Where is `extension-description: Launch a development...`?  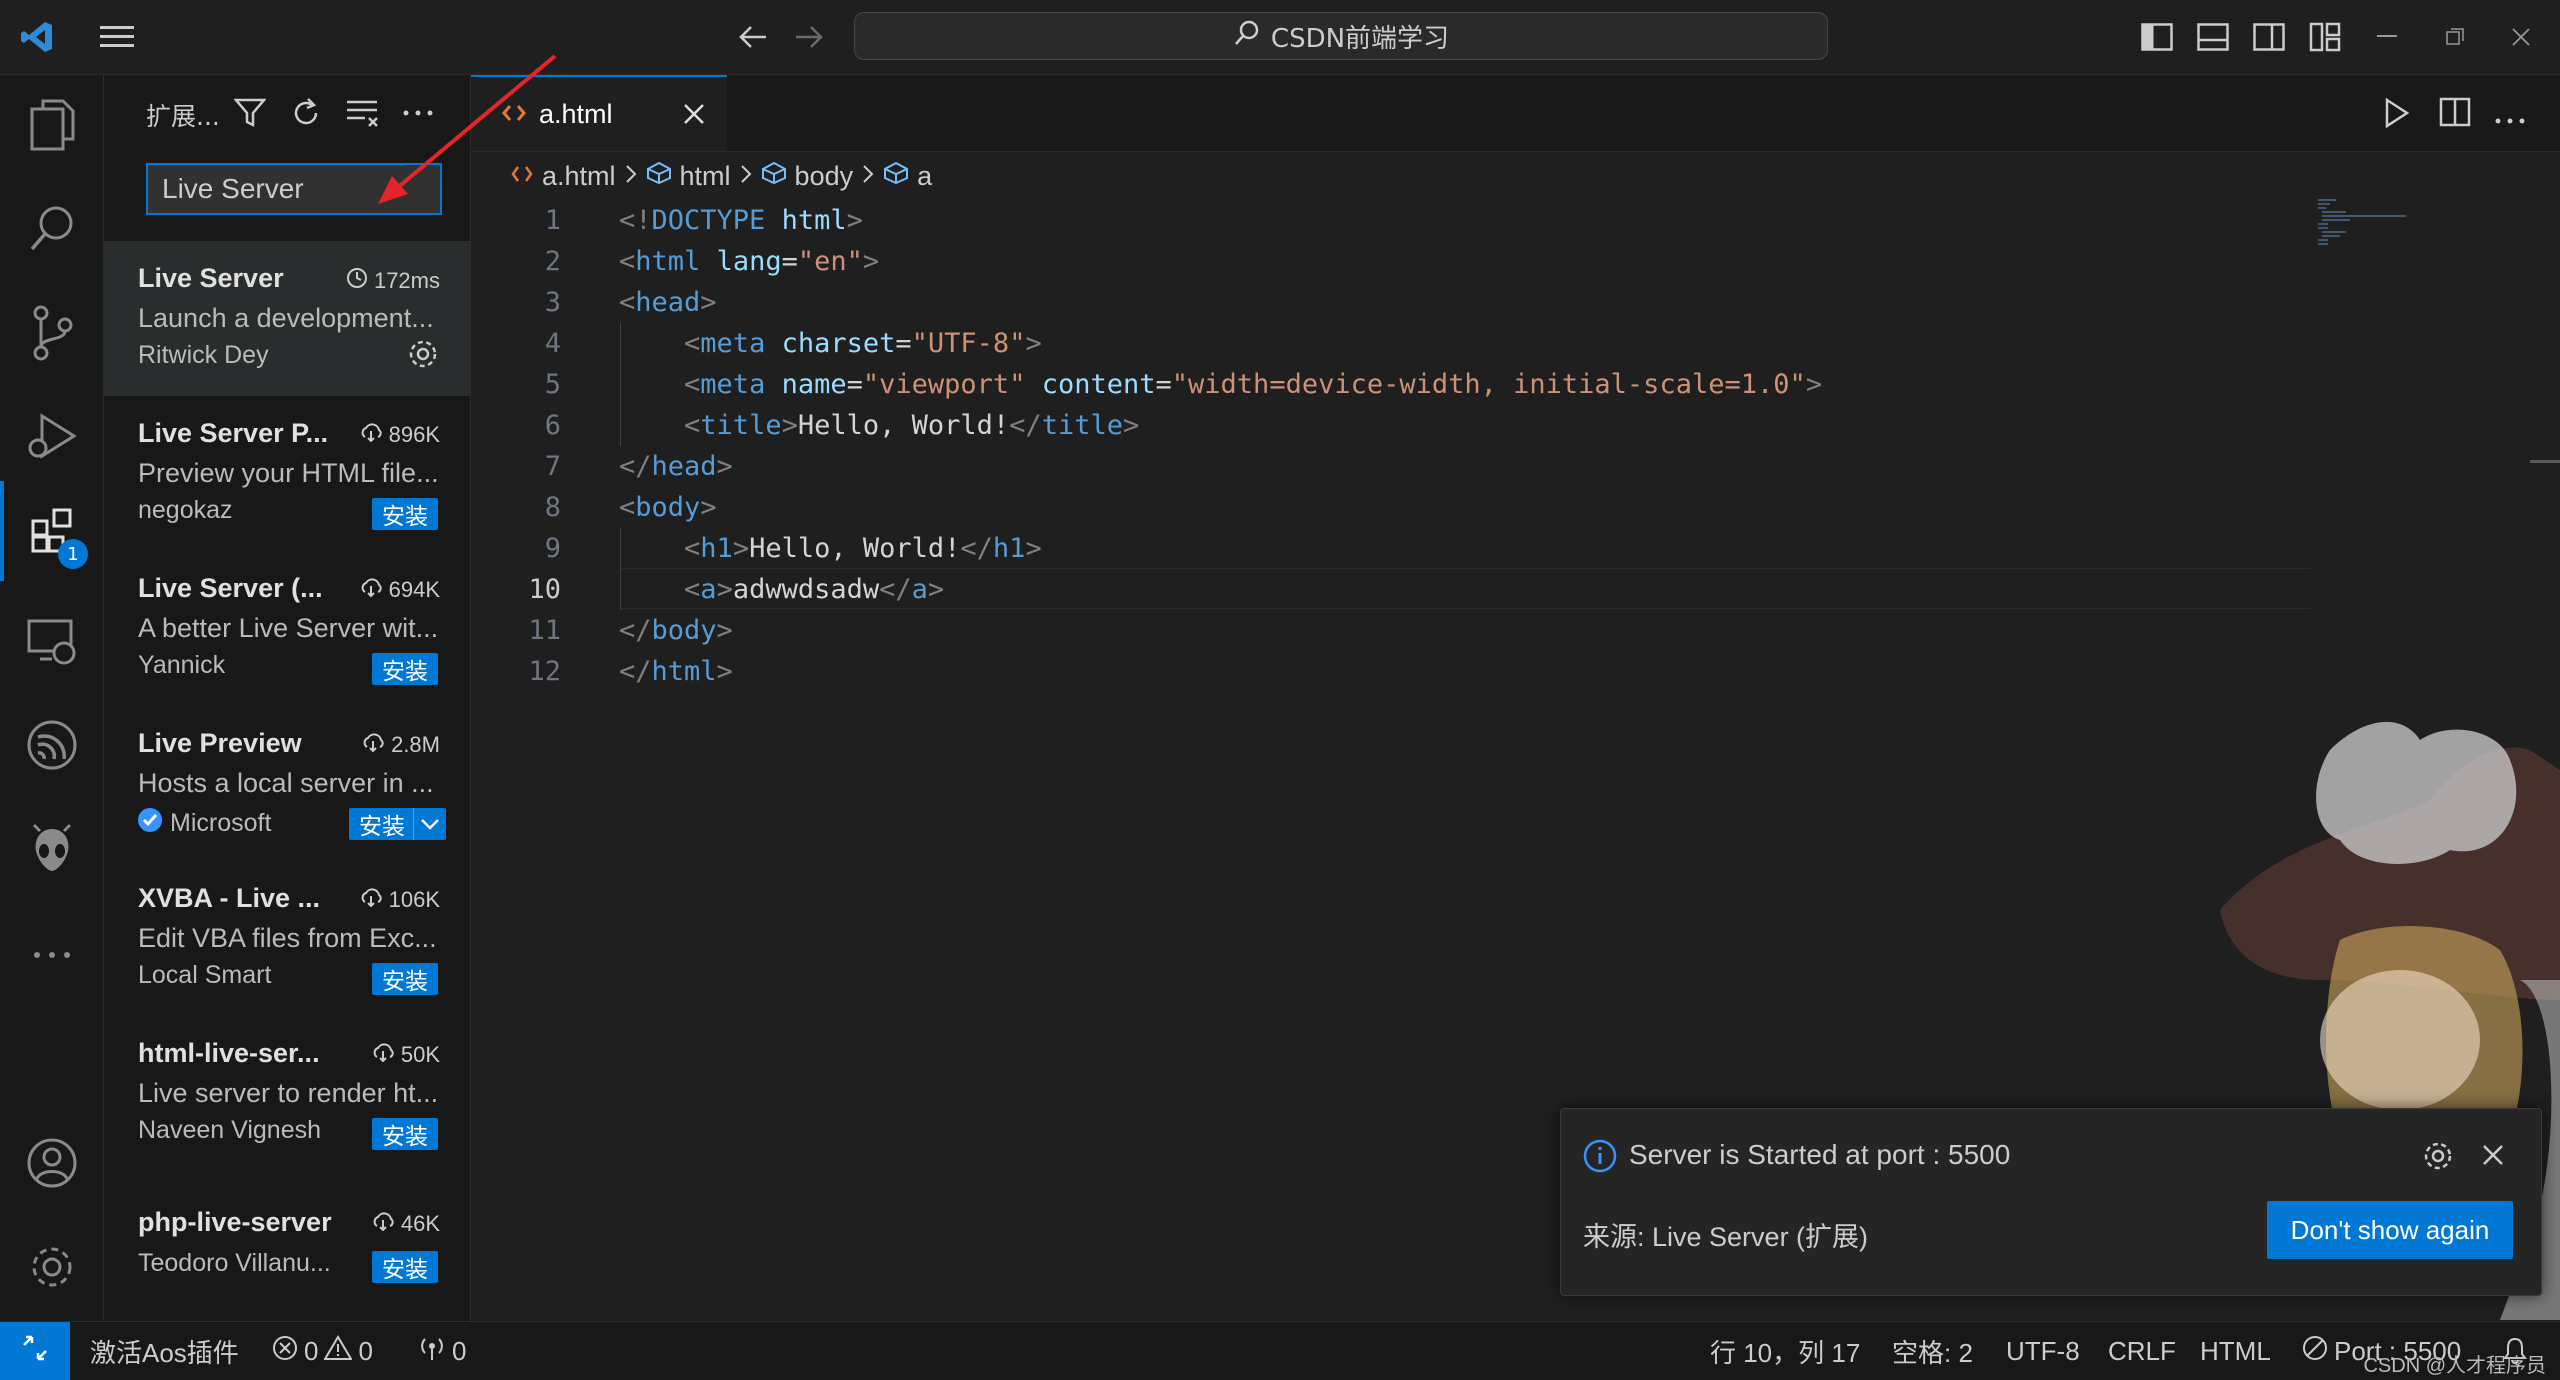
extension-description: Launch a development... is located at coordinates (286, 318).